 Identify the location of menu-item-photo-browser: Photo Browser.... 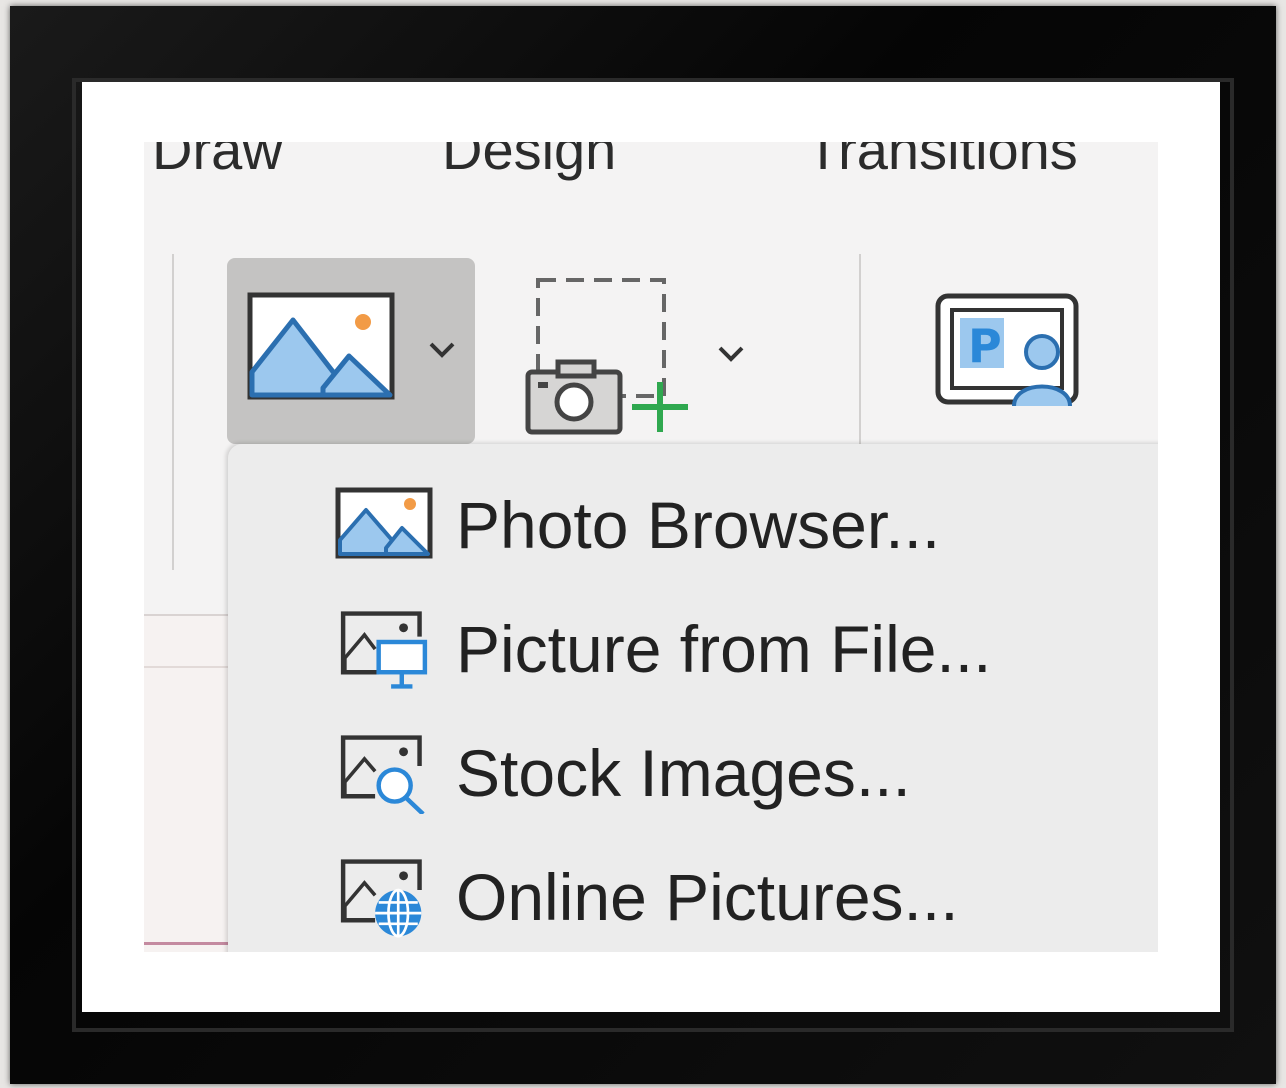
(693, 523).